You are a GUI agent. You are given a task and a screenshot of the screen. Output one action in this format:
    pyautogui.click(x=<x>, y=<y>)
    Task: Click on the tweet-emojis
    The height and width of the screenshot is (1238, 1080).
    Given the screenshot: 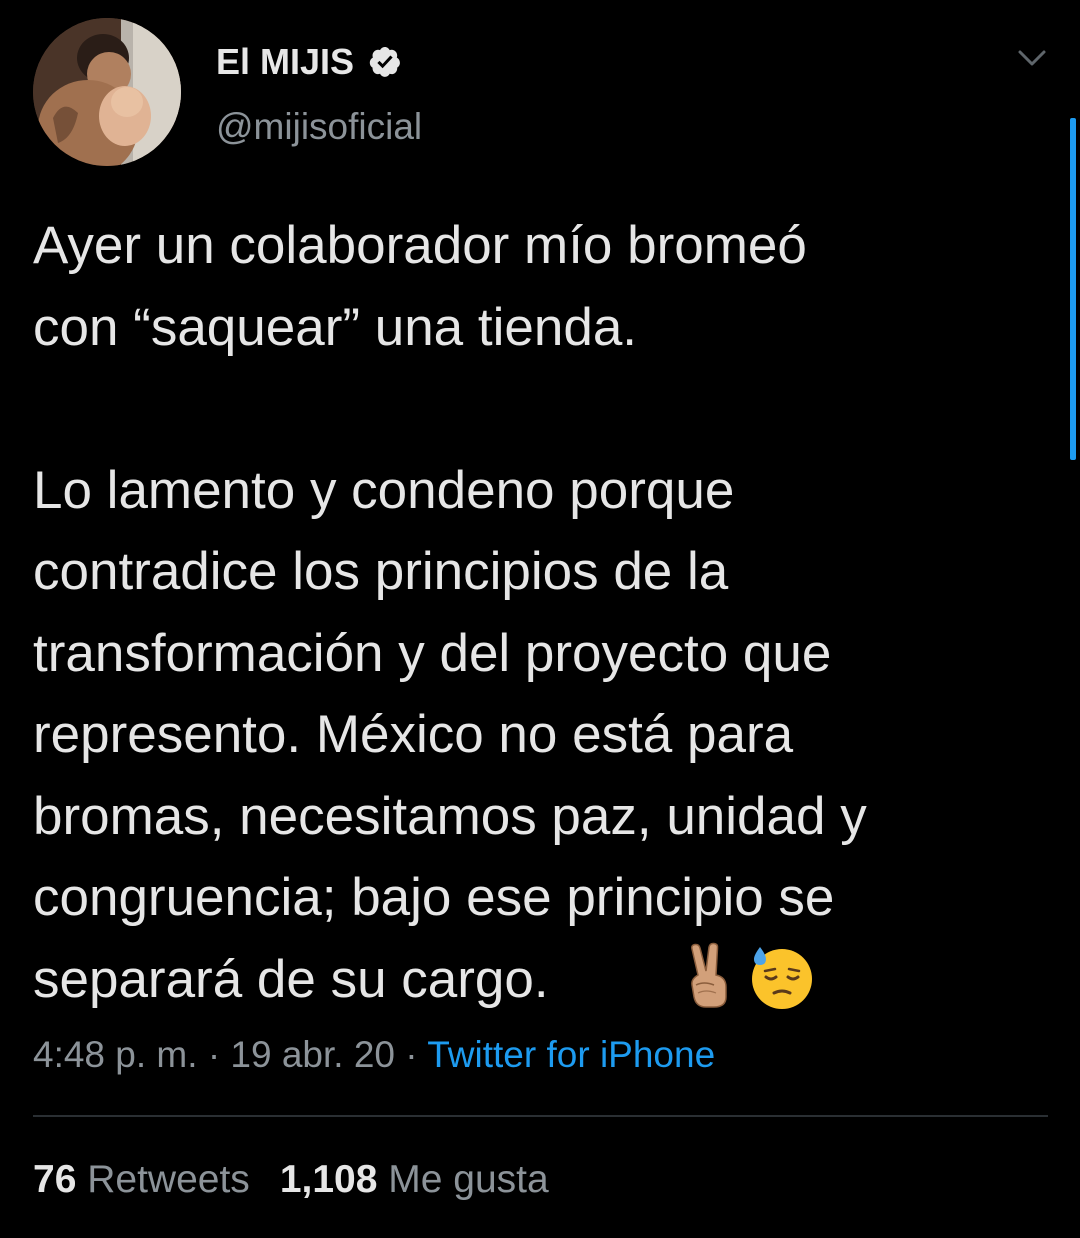 What is the action you would take?
    pyautogui.click(x=746, y=976)
    